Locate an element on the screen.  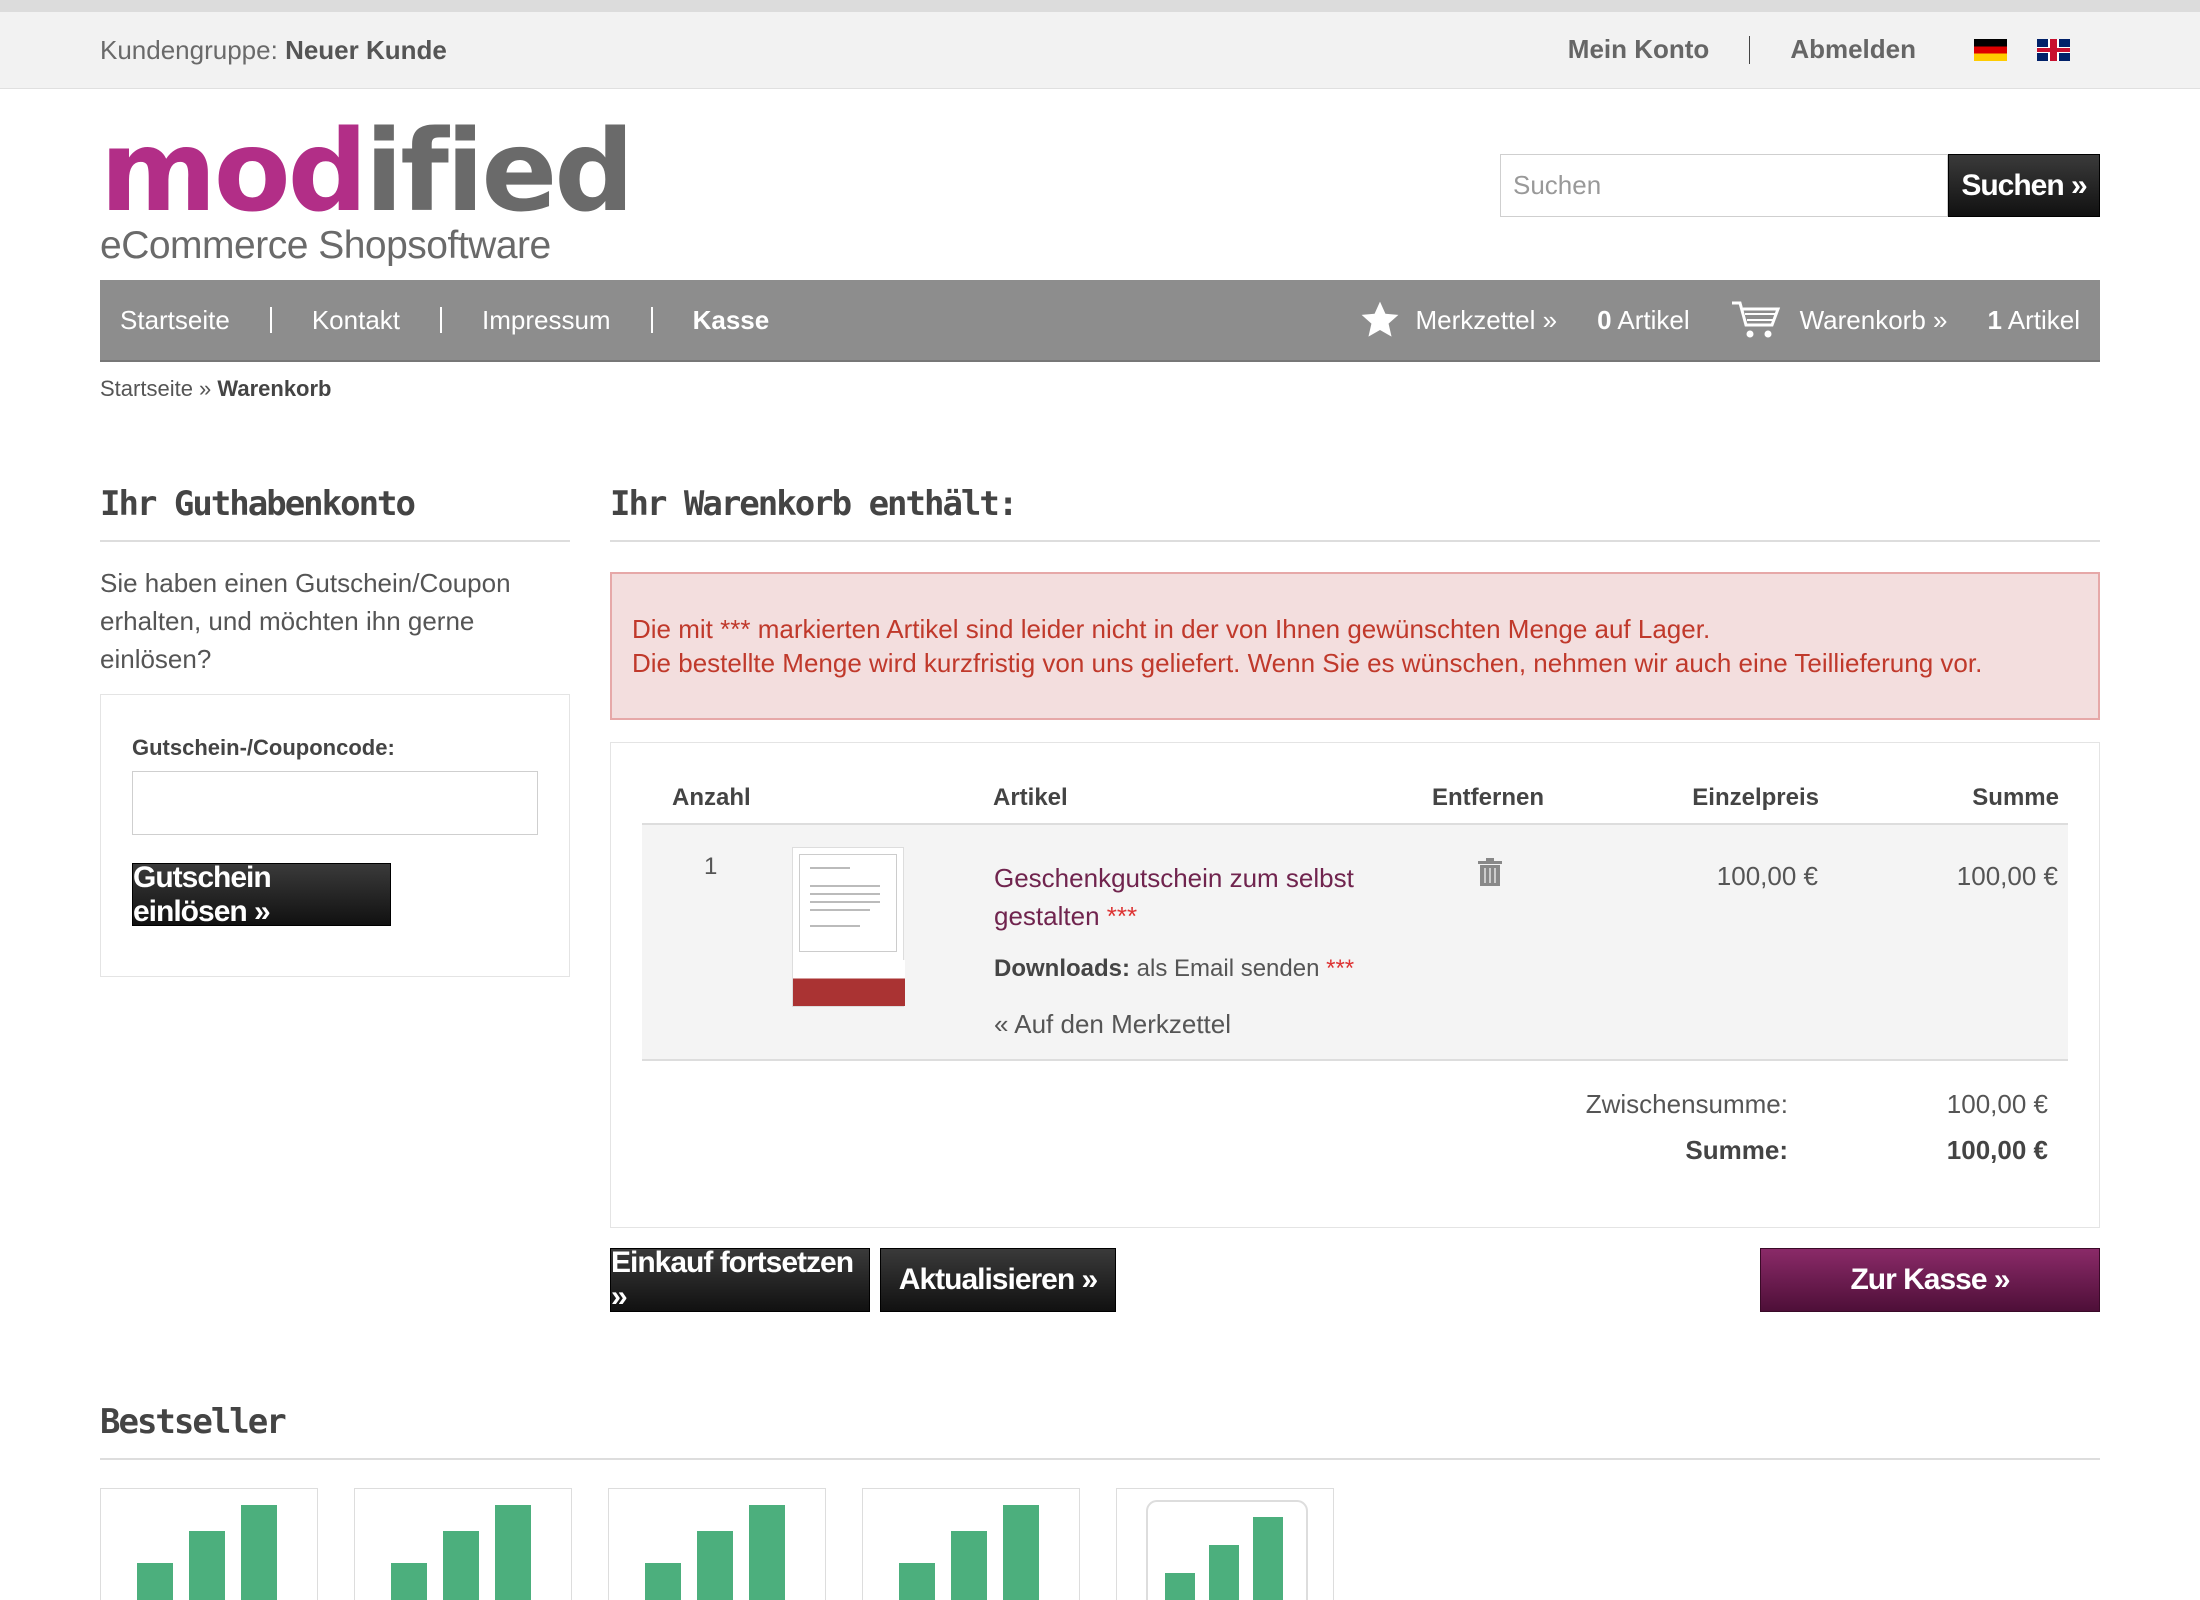
bestseller-heading: Bestseller is located at coordinates (1100, 1431).